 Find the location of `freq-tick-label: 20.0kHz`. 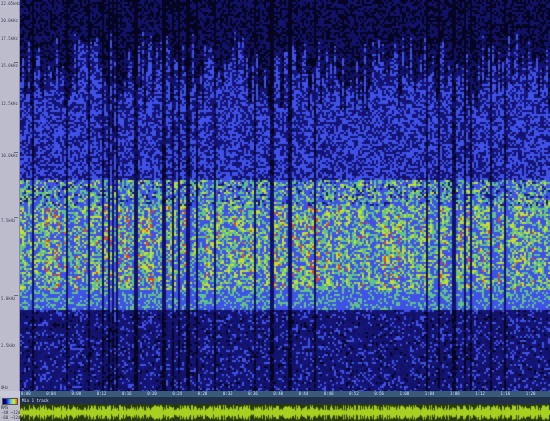

freq-tick-label: 20.0kHz is located at coordinates (9, 20).